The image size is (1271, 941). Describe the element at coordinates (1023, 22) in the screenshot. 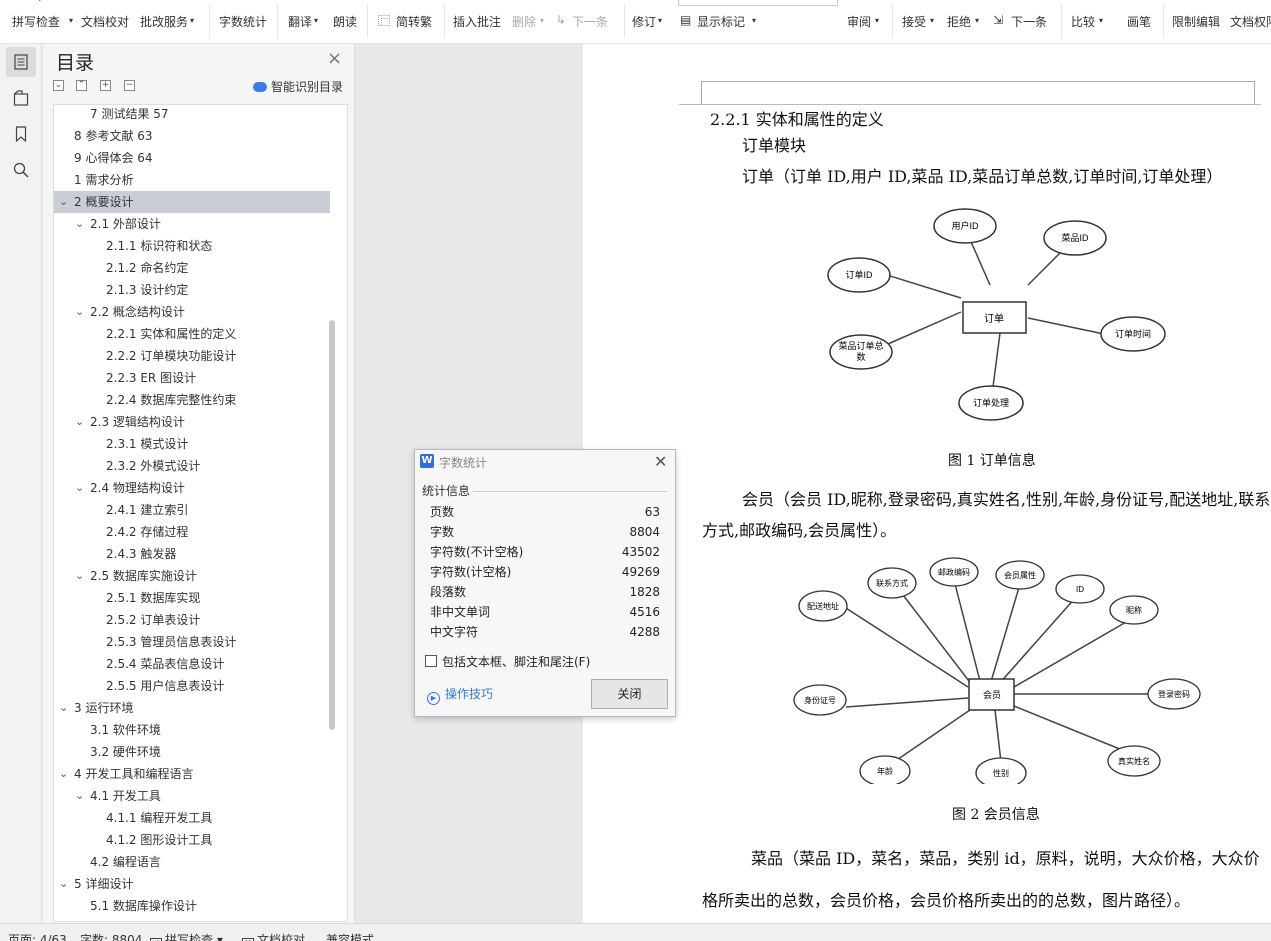

I see `next-change-button: ⇲ 下一条` at that location.